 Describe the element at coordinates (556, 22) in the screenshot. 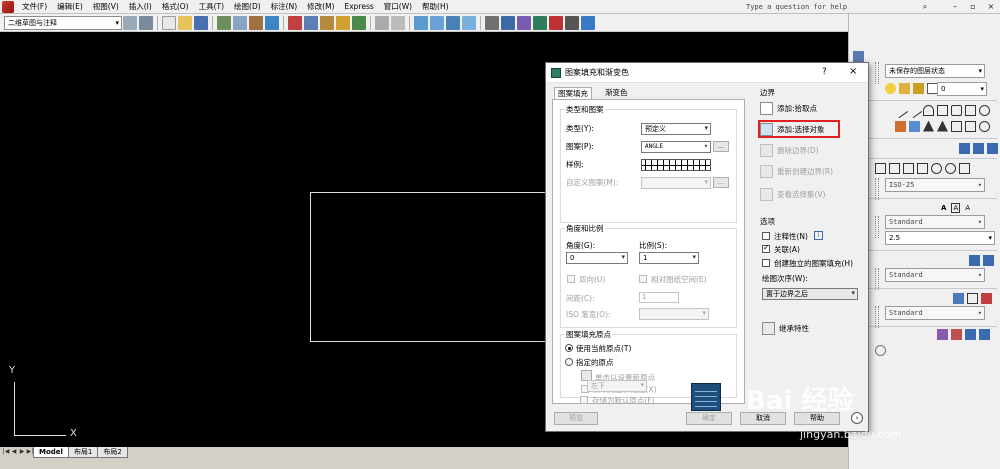

I see `markup-icon` at that location.